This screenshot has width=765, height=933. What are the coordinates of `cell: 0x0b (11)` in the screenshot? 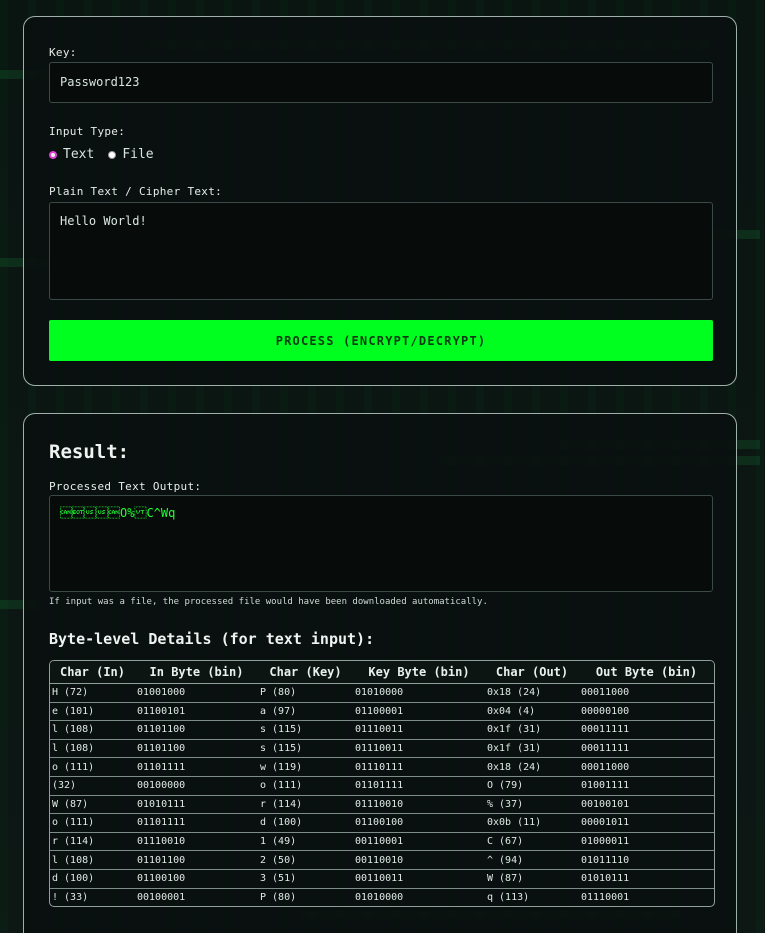 It's located at (532, 823).